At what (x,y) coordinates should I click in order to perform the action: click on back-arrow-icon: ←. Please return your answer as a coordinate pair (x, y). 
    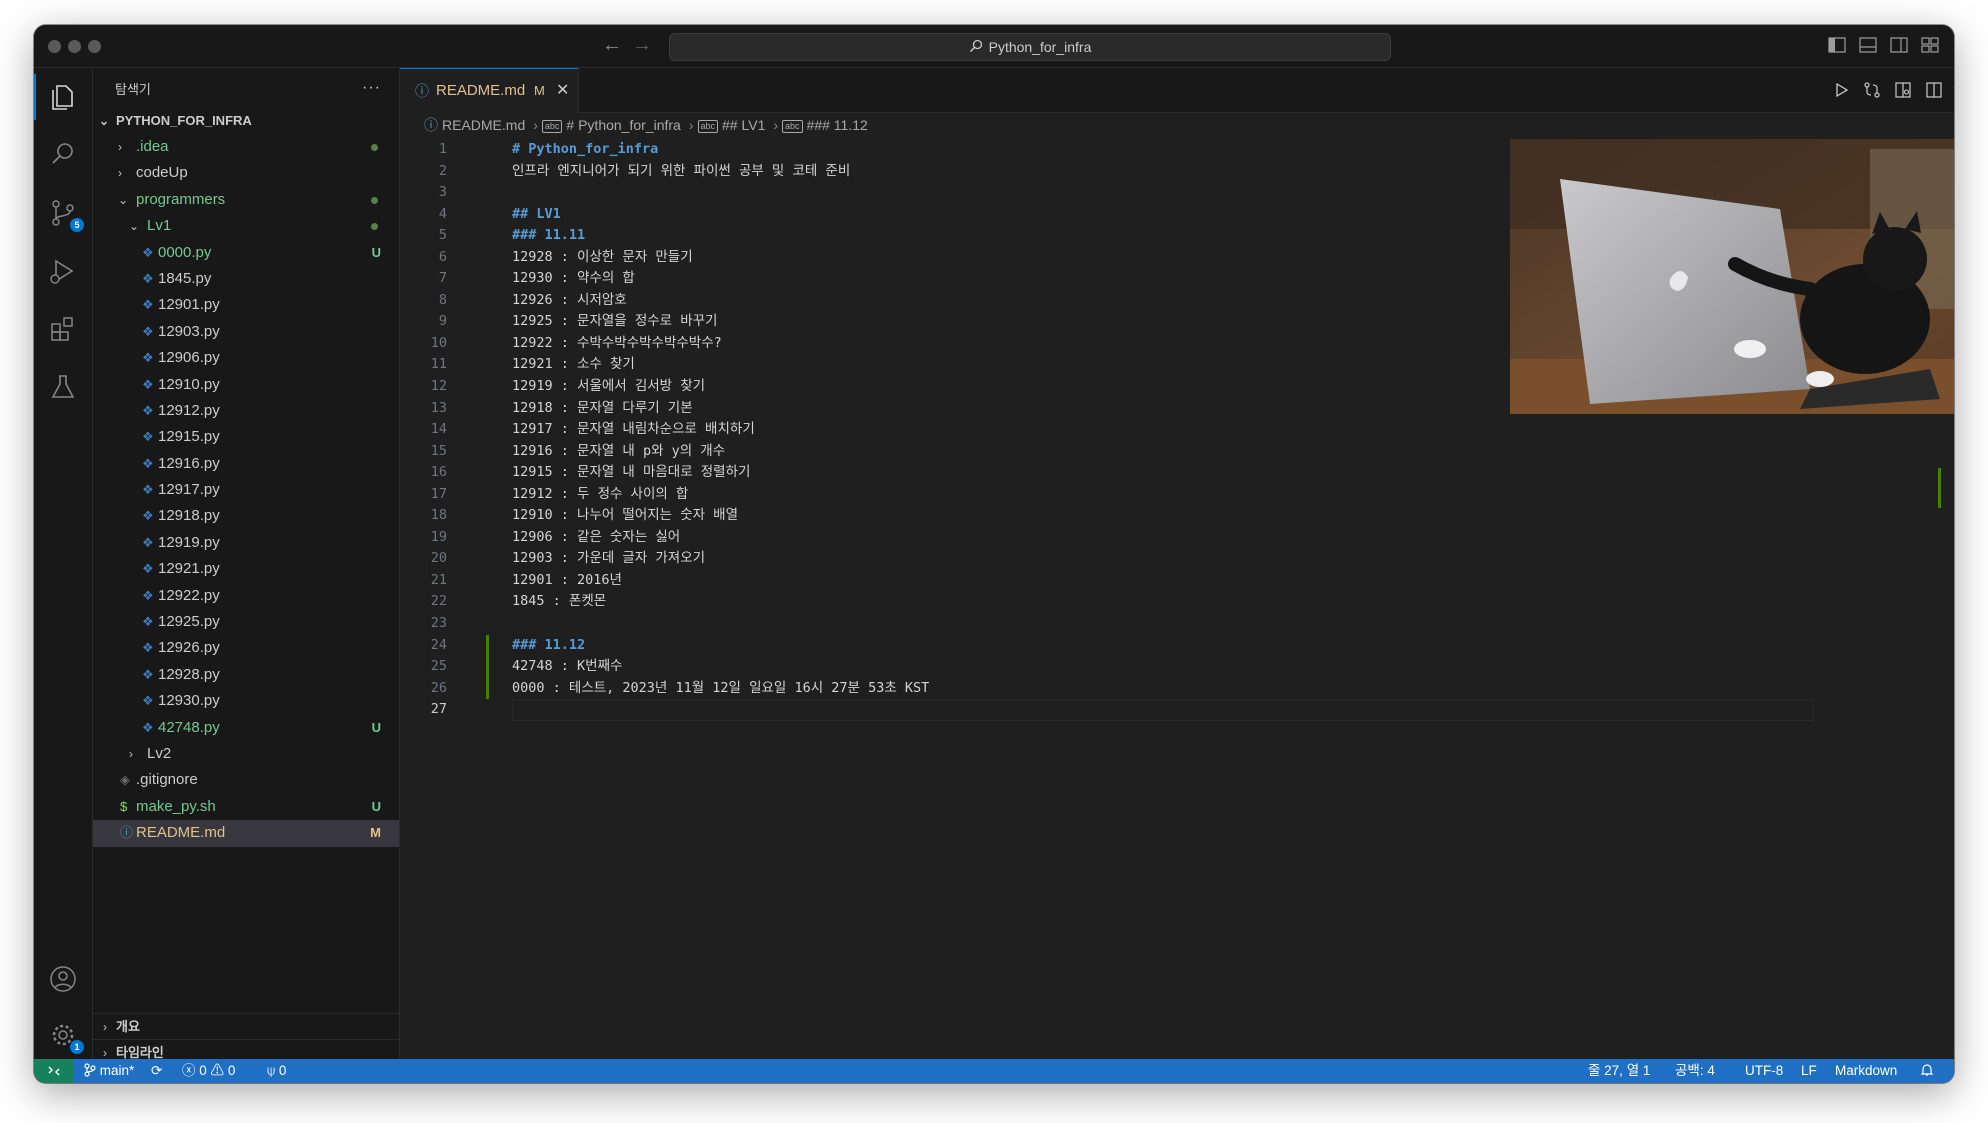
    Looking at the image, I should click on (612, 45).